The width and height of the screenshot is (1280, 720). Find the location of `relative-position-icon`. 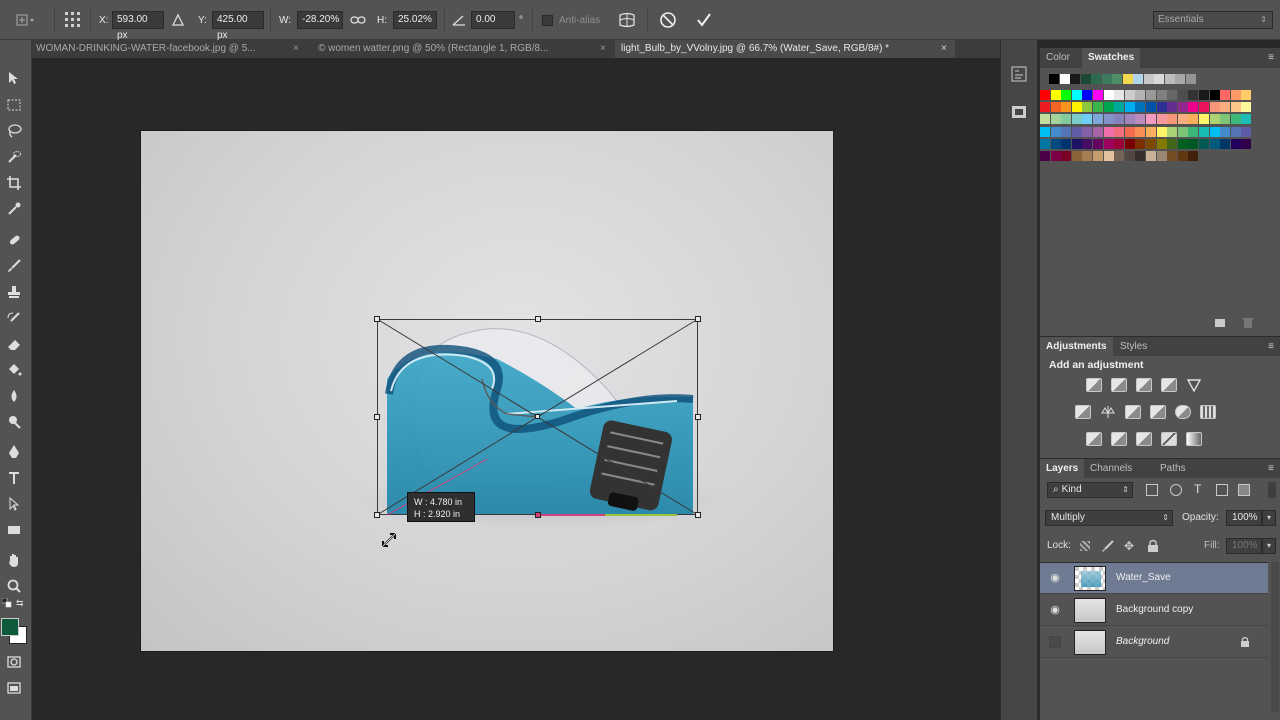

relative-position-icon is located at coordinates (178, 20).